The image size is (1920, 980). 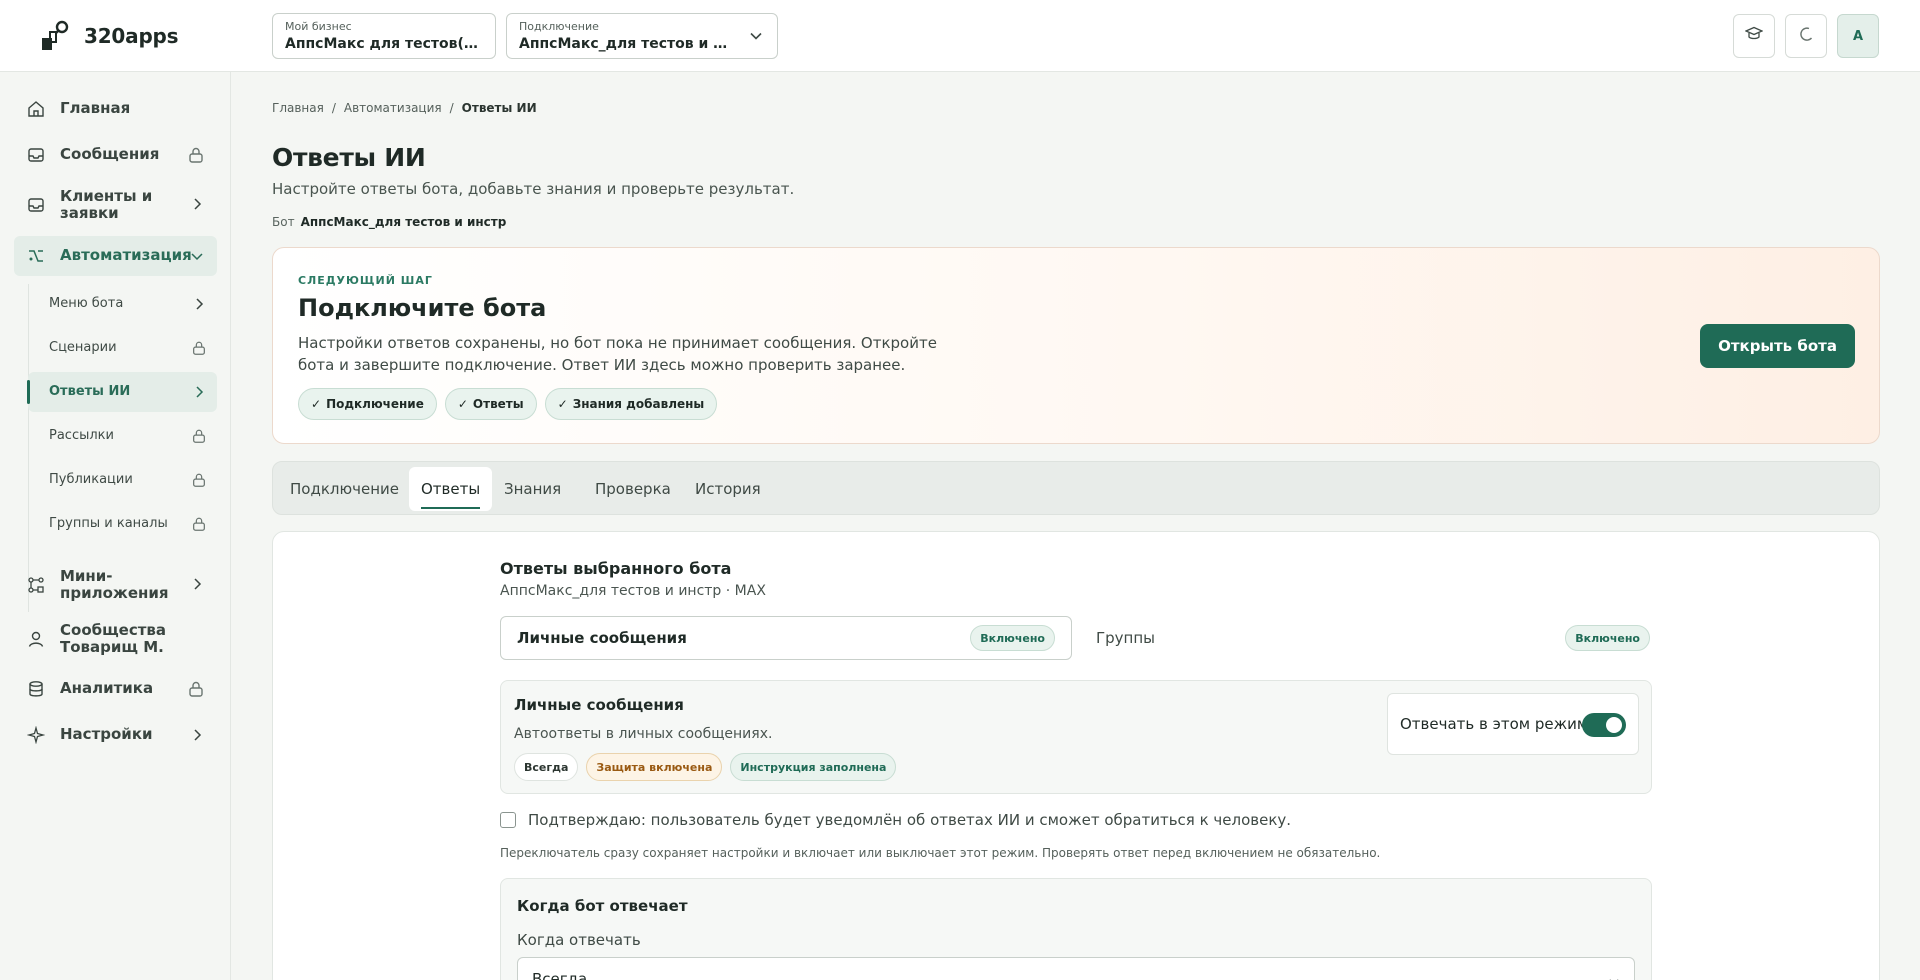 I want to click on sidebar-item-label: Сообщения, so click(x=110, y=154).